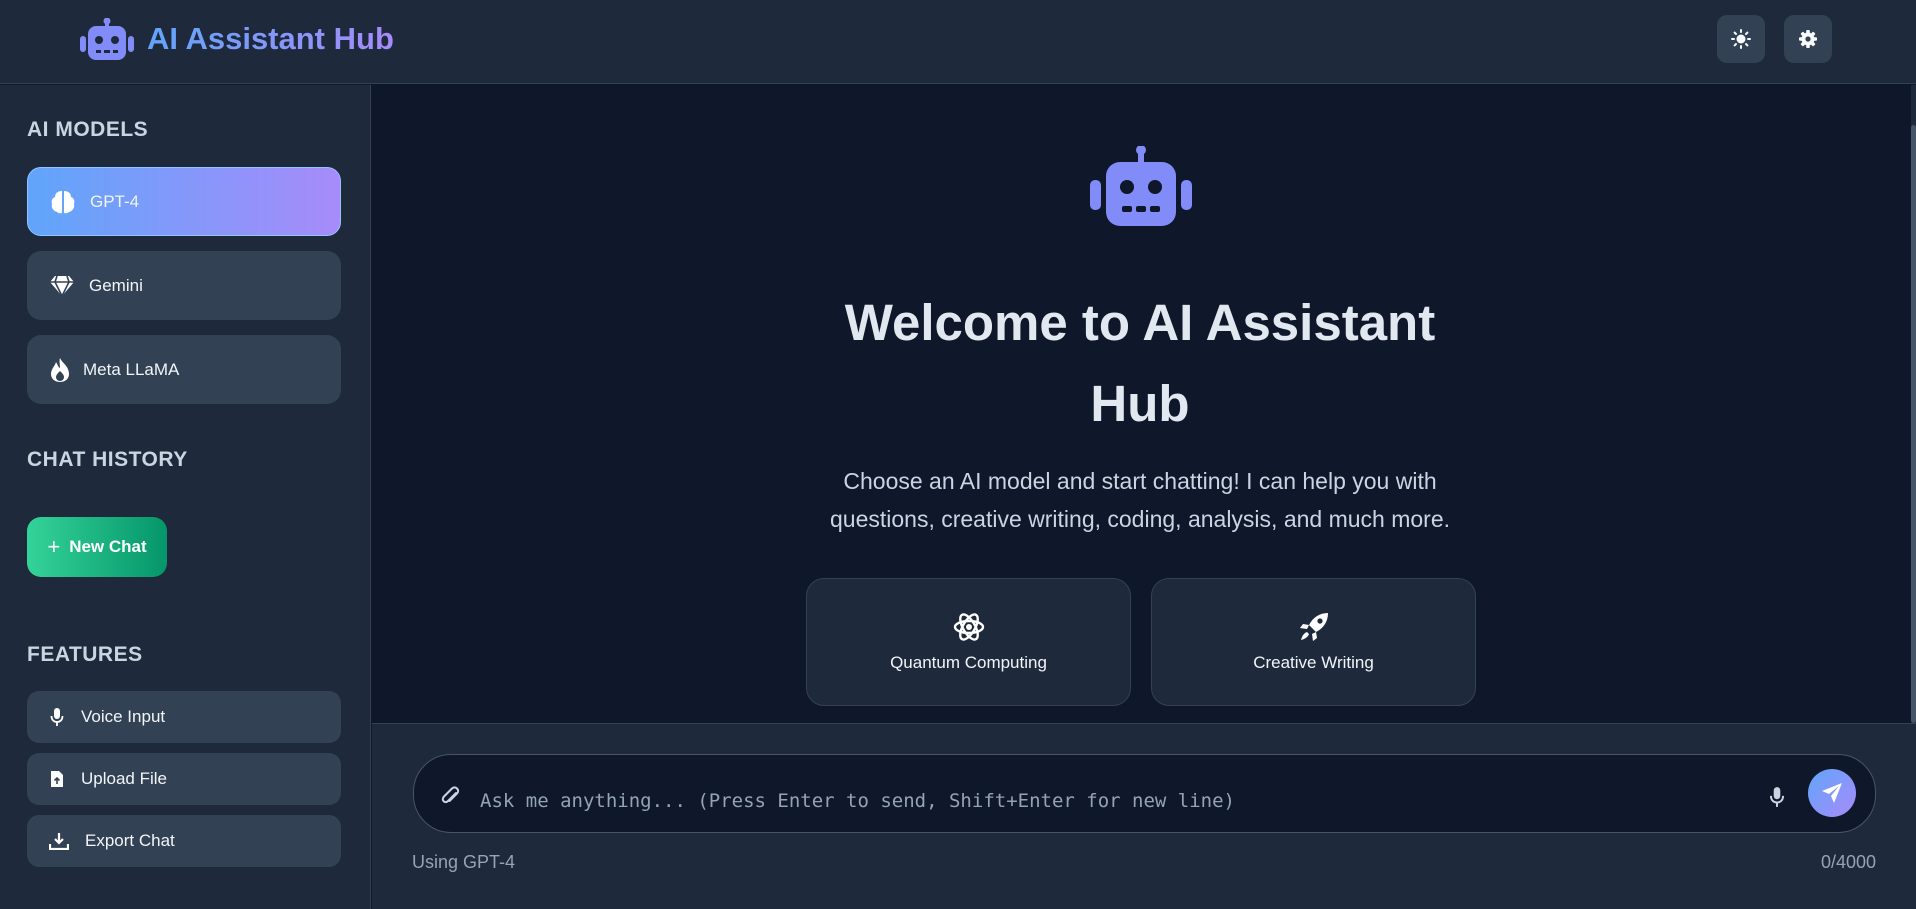 Image resolution: width=1916 pixels, height=909 pixels. I want to click on model-item-meta-llama: Meta LLaMA, so click(184, 369).